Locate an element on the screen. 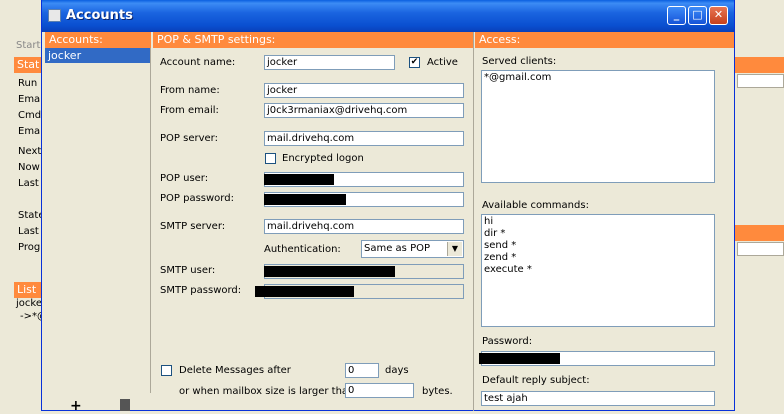  smtp-server-label: SMTP server: is located at coordinates (193, 226).